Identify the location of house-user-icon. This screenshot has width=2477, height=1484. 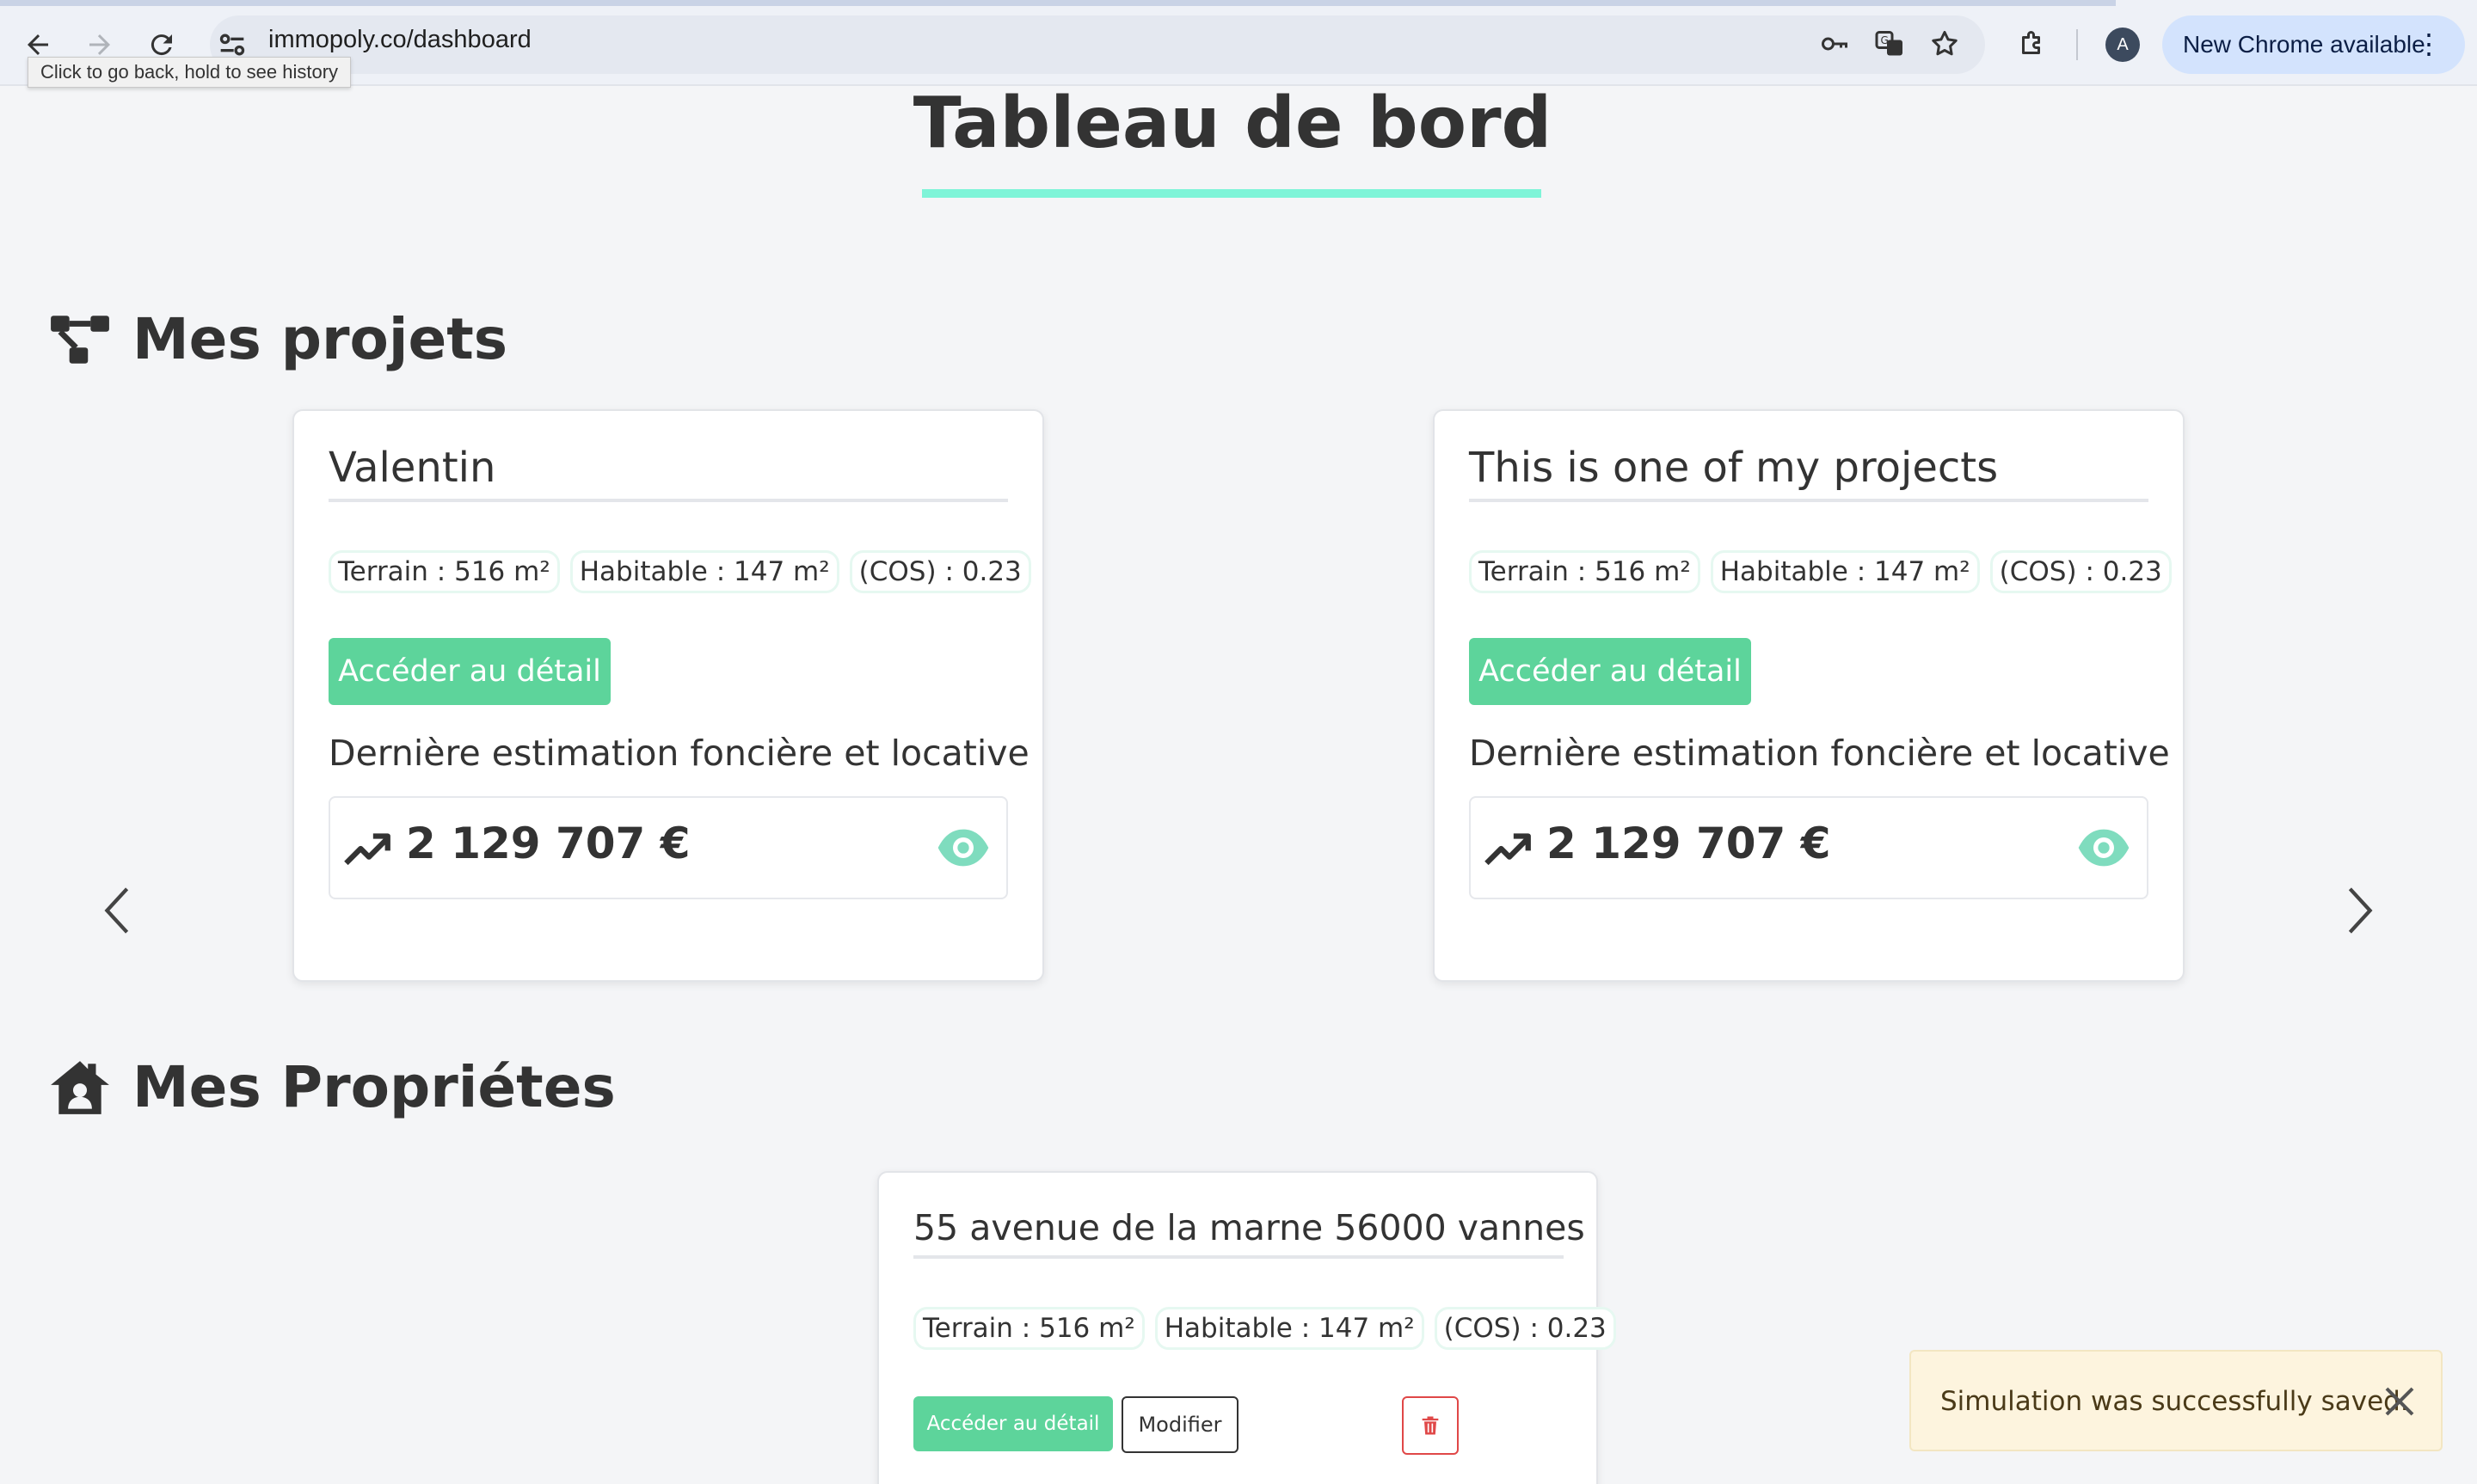
(80, 1087).